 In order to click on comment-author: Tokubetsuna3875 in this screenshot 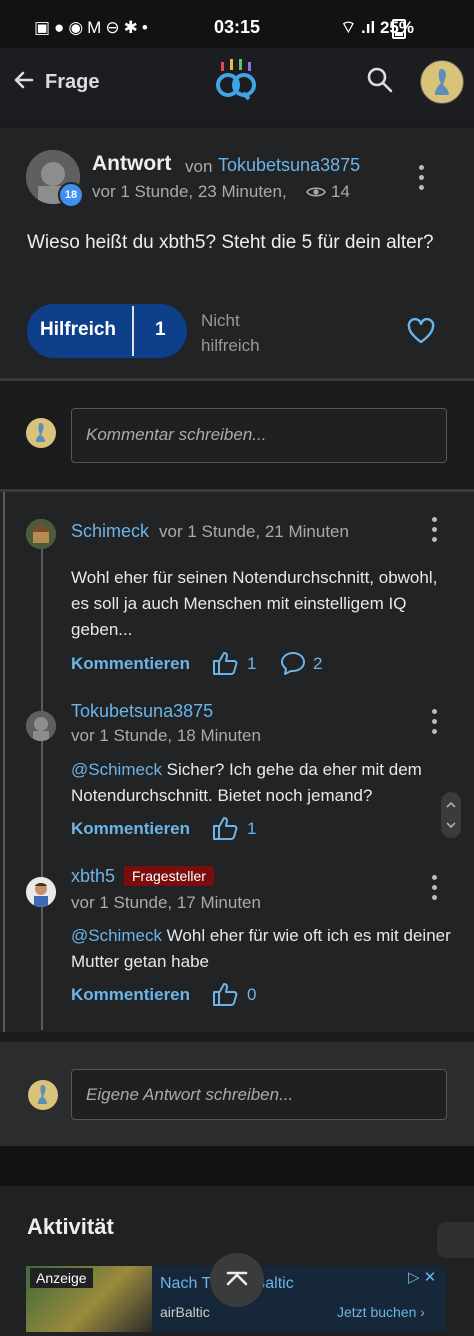, I will do `click(142, 711)`.